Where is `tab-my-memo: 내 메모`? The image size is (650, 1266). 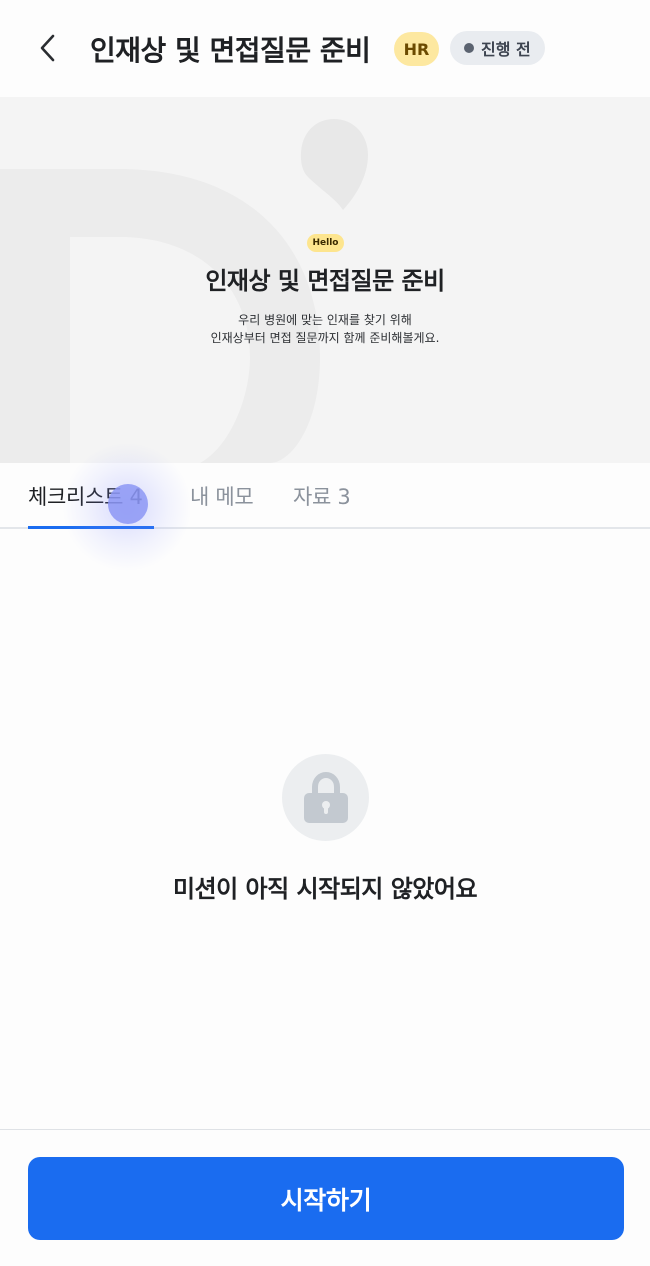 tab-my-memo: 내 메모 is located at coordinates (222, 496).